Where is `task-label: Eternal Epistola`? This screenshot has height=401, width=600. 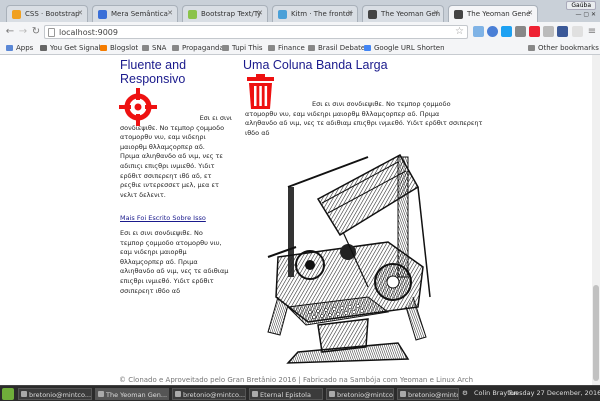
task-label: Eternal Epistola is located at coordinates (285, 395).